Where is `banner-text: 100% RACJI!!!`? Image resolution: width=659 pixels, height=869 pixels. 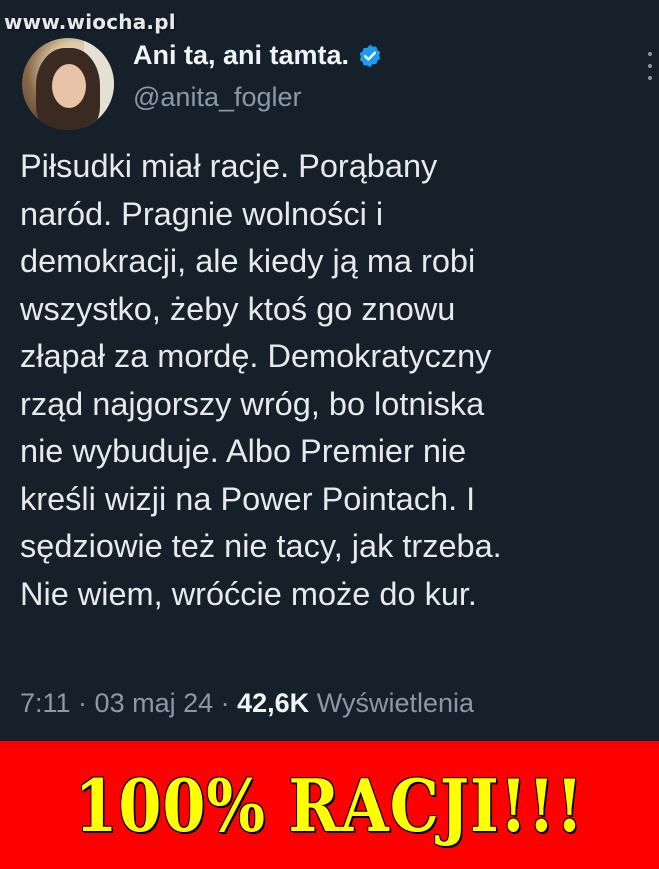
banner-text: 100% RACJI!!! is located at coordinates (329, 805).